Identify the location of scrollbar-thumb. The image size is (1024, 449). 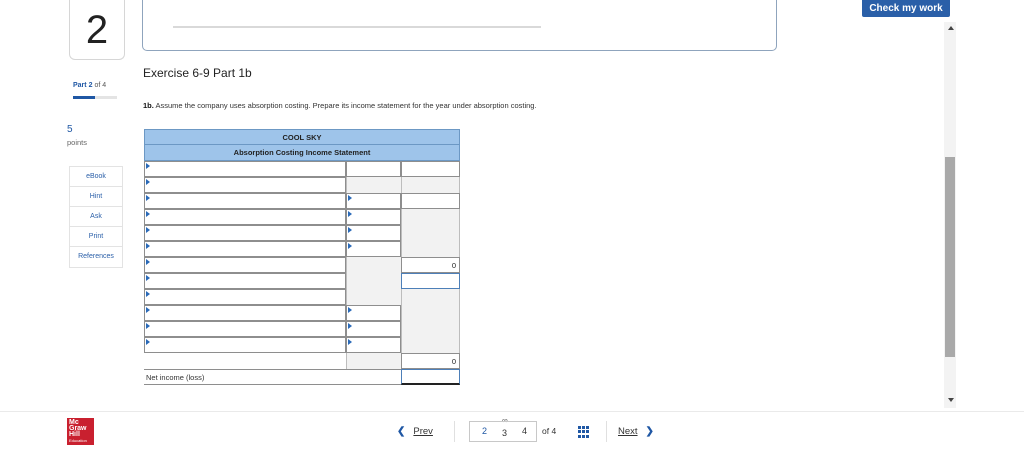
(950, 257).